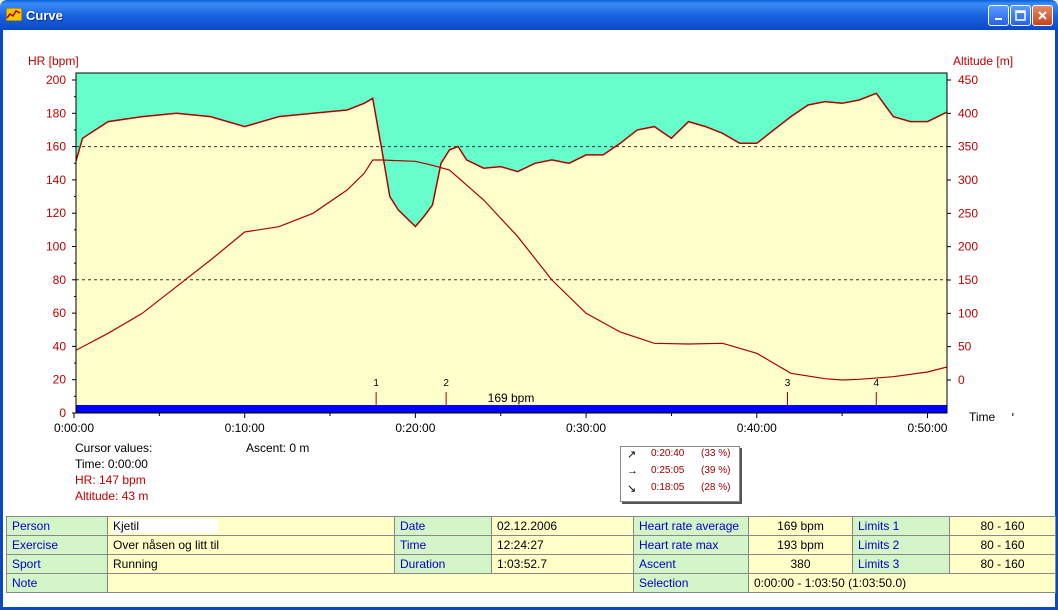 The image size is (1058, 610). I want to click on y-left-tick-label: 120, so click(56, 213).